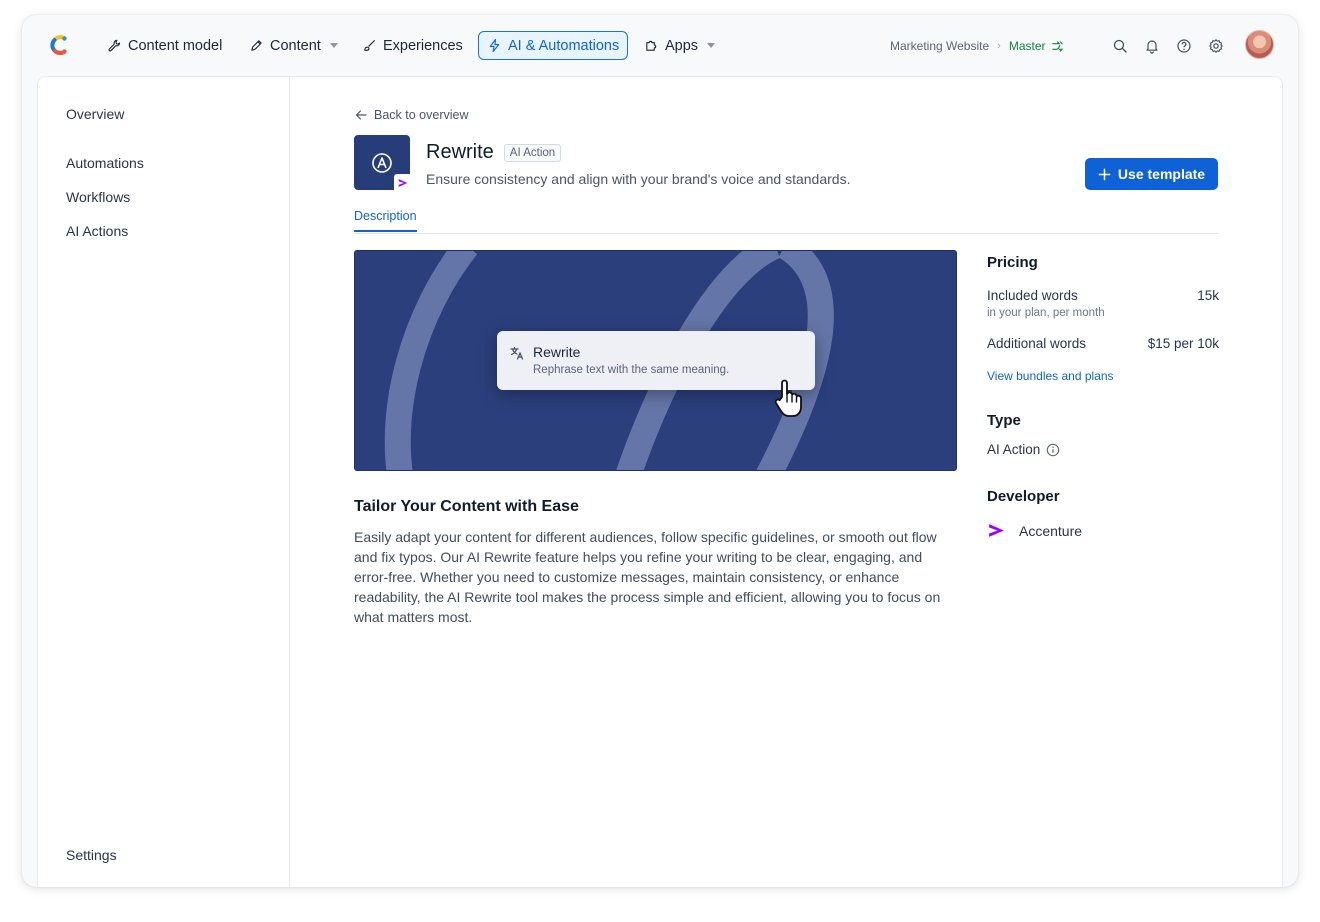 This screenshot has height=922, width=1320. What do you see at coordinates (532, 152) in the screenshot?
I see `type-tag: AI Action` at bounding box center [532, 152].